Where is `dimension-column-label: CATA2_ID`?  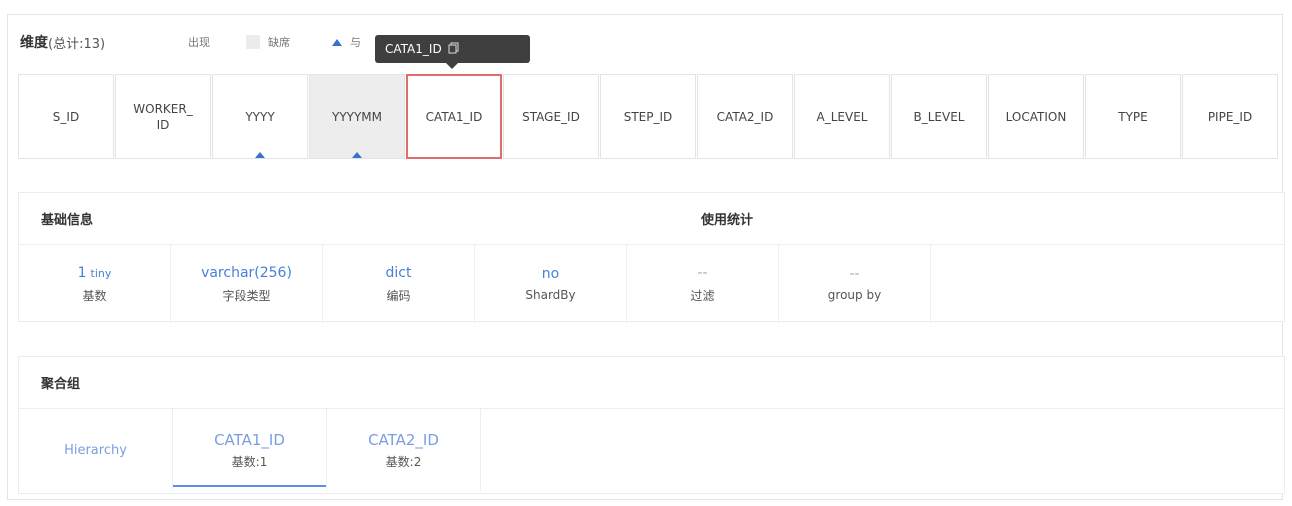 dimension-column-label: CATA2_ID is located at coordinates (745, 116).